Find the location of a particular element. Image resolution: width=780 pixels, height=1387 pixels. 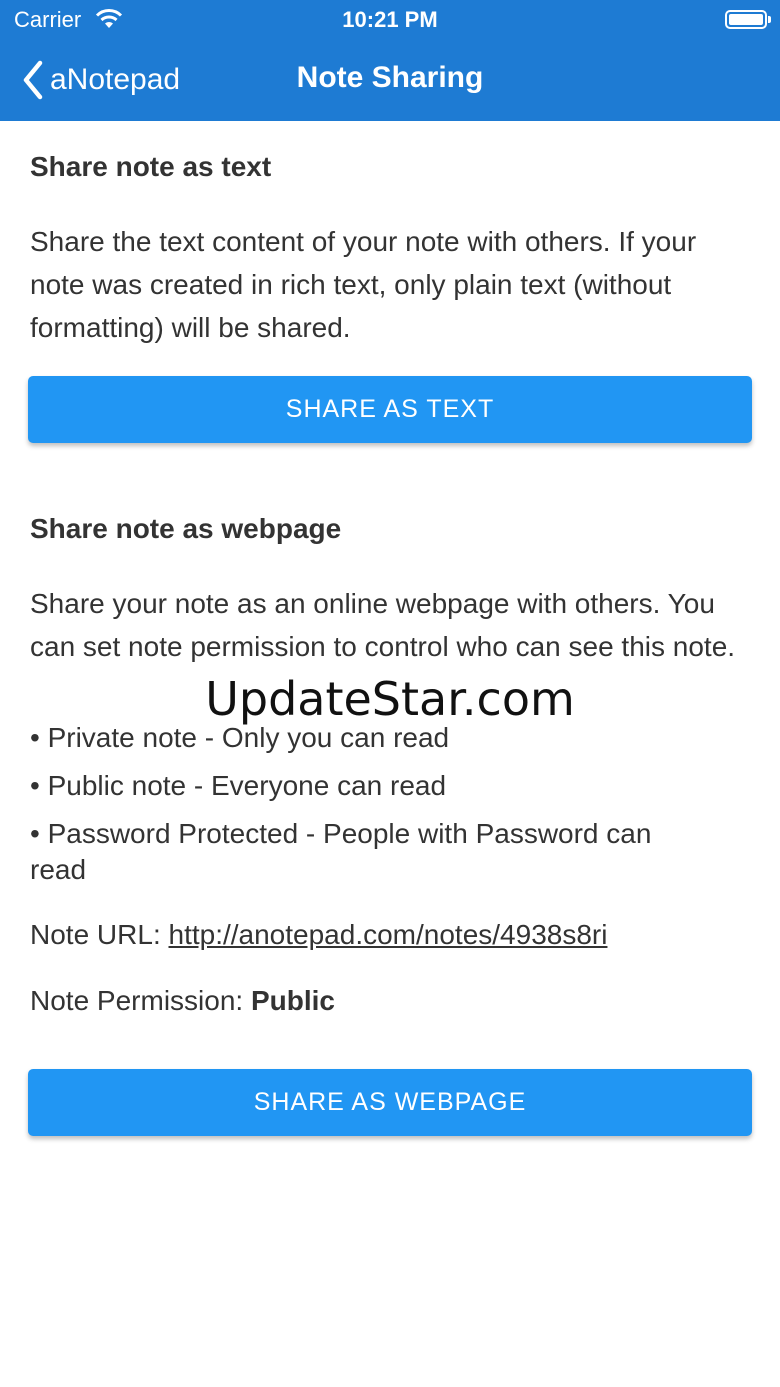

note-permission-value: Public is located at coordinates (293, 1000).